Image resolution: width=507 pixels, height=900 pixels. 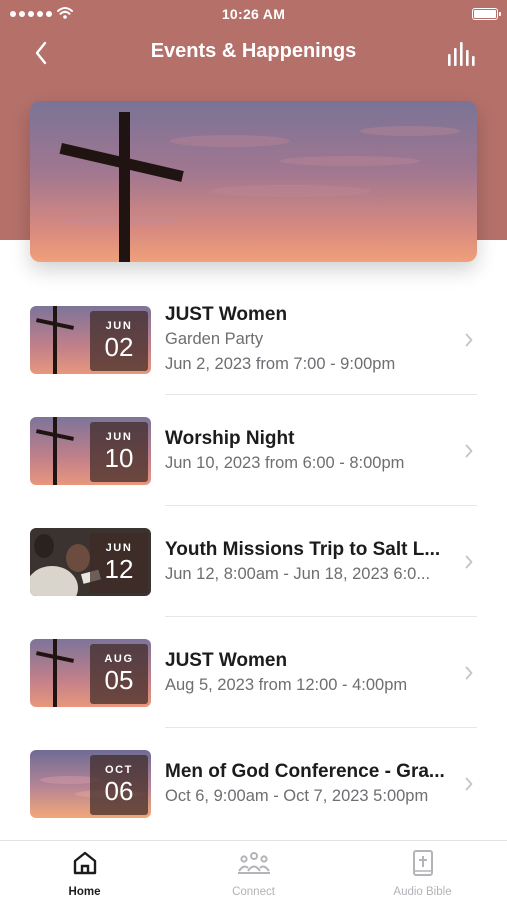 I want to click on event-thumbnail: AUG 05, so click(x=90, y=673).